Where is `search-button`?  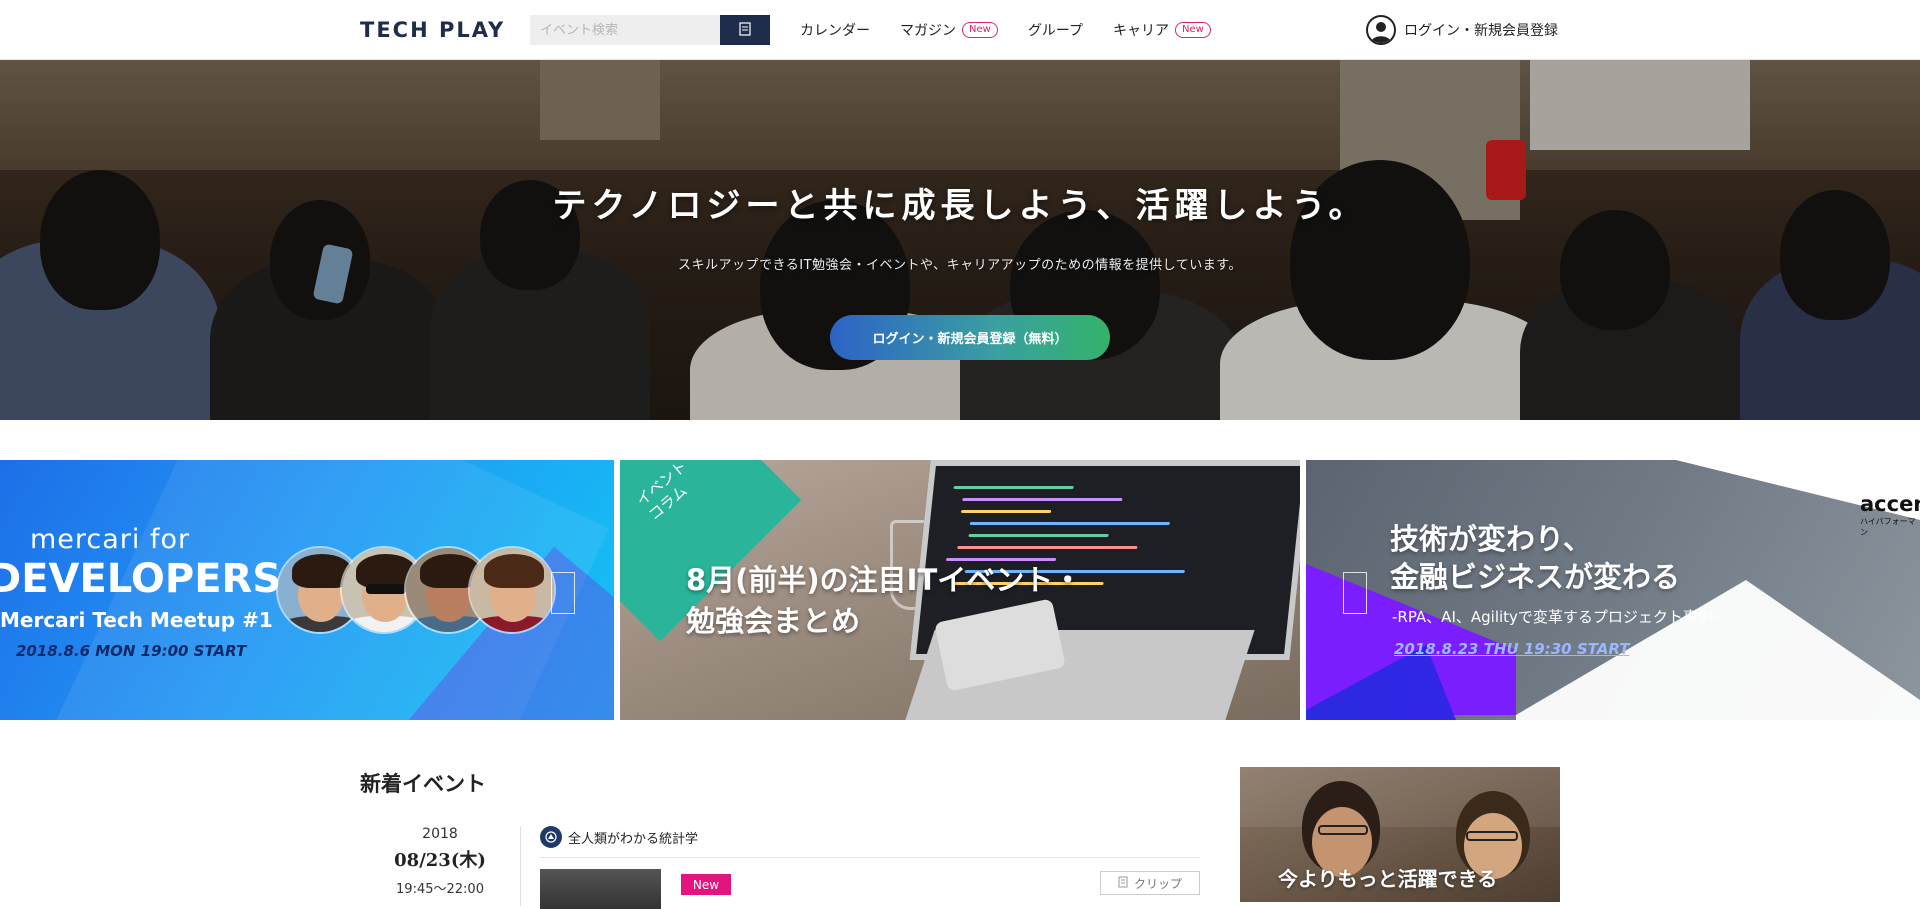
search-button is located at coordinates (745, 30).